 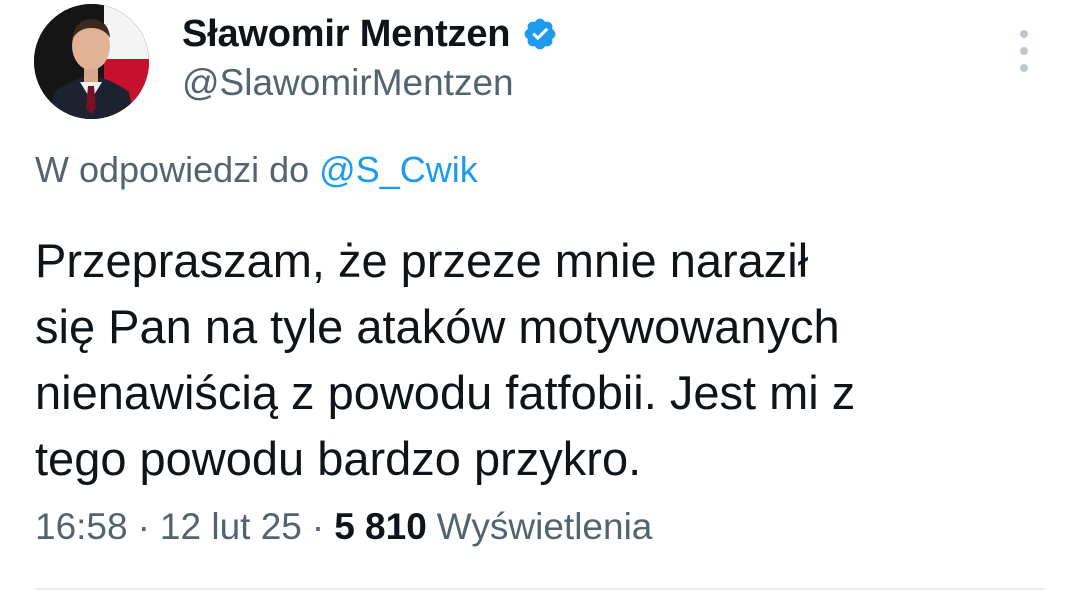 I want to click on avatar-photo-icon, so click(x=91, y=61).